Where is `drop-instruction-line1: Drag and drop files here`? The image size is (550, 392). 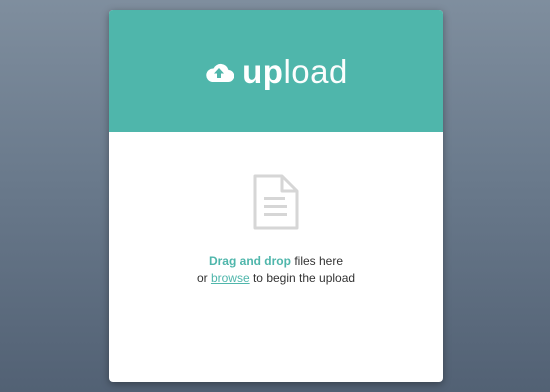
drop-instruction-line1: Drag and drop files here is located at coordinates (276, 261).